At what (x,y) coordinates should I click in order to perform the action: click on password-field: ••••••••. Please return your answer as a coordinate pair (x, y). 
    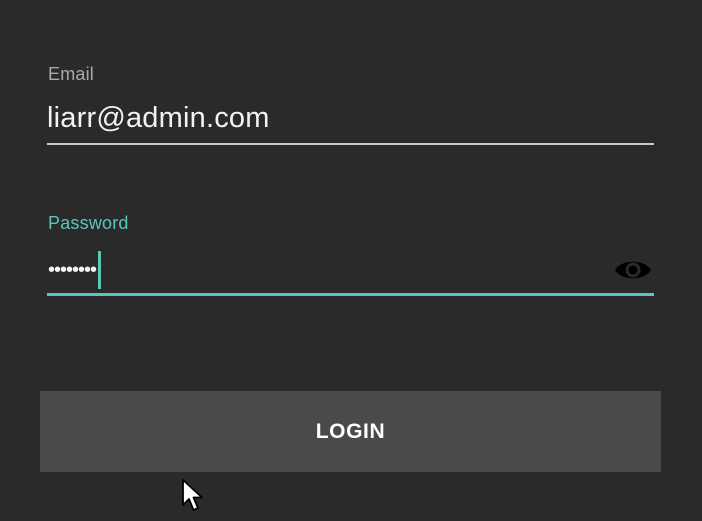
    Looking at the image, I should click on (75, 270).